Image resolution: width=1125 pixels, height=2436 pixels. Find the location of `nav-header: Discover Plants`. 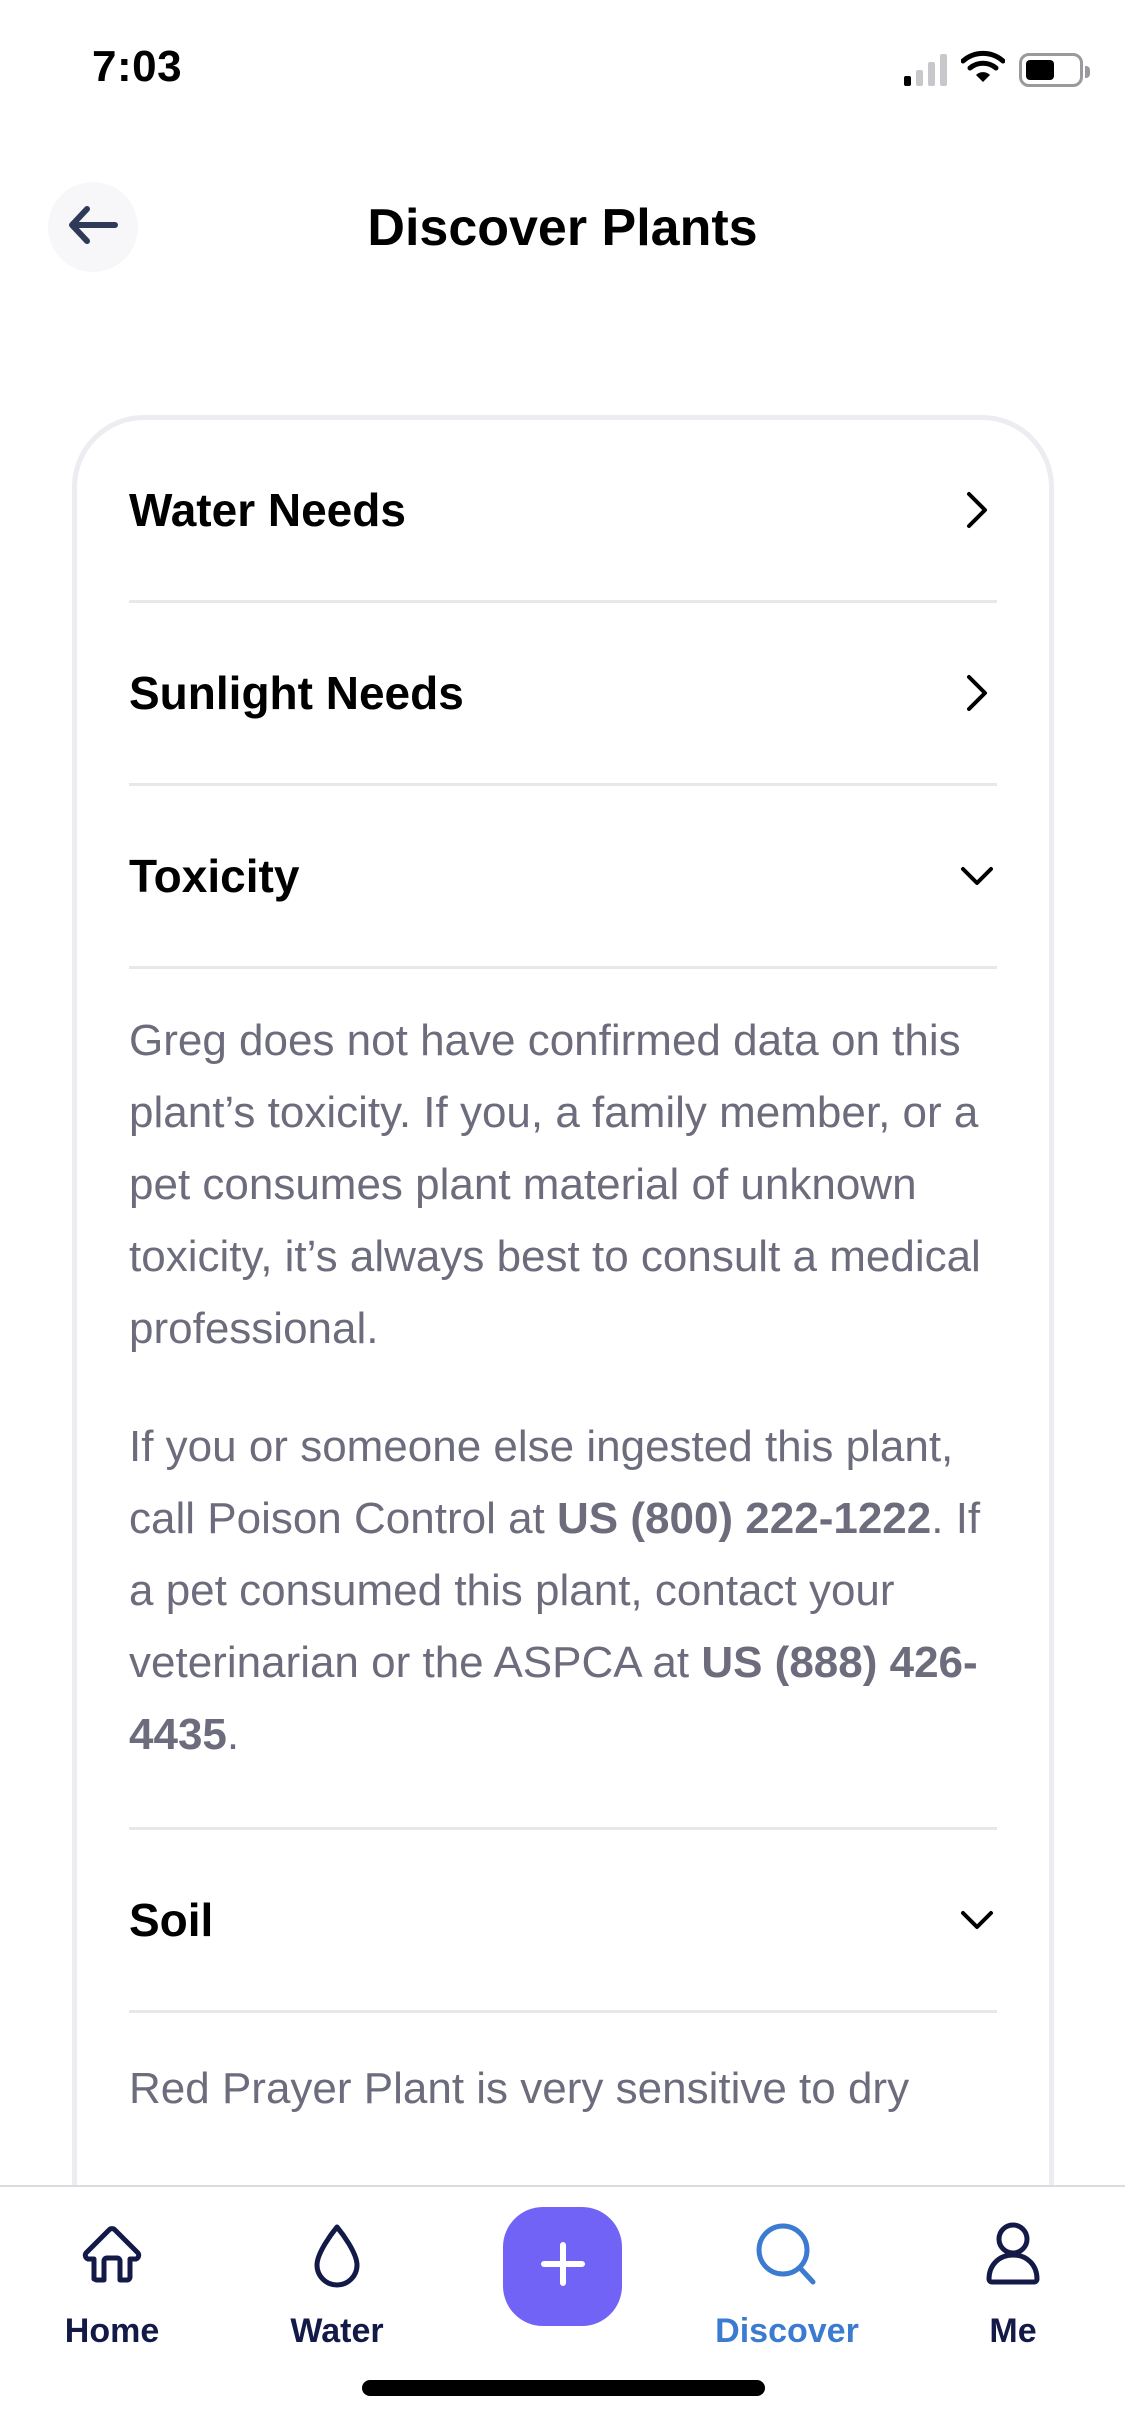

nav-header: Discover Plants is located at coordinates (562, 230).